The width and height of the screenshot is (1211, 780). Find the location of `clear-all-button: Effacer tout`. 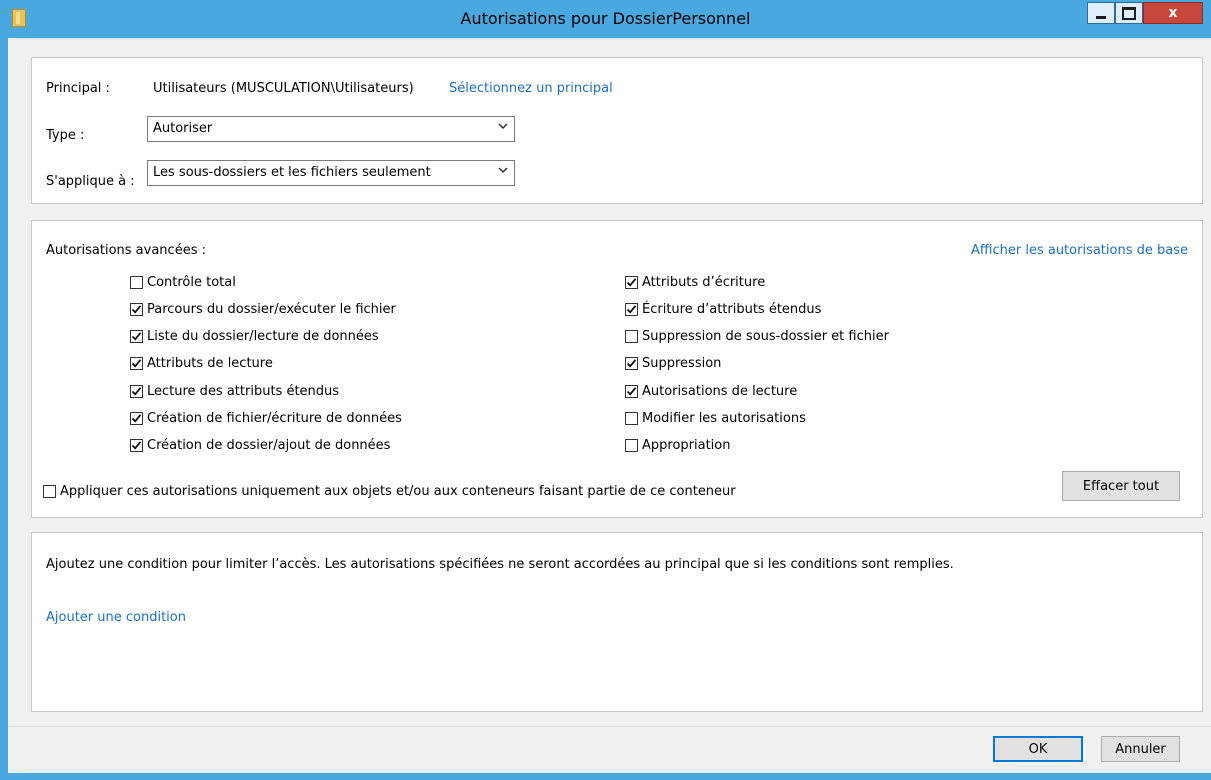

clear-all-button: Effacer tout is located at coordinates (1121, 486).